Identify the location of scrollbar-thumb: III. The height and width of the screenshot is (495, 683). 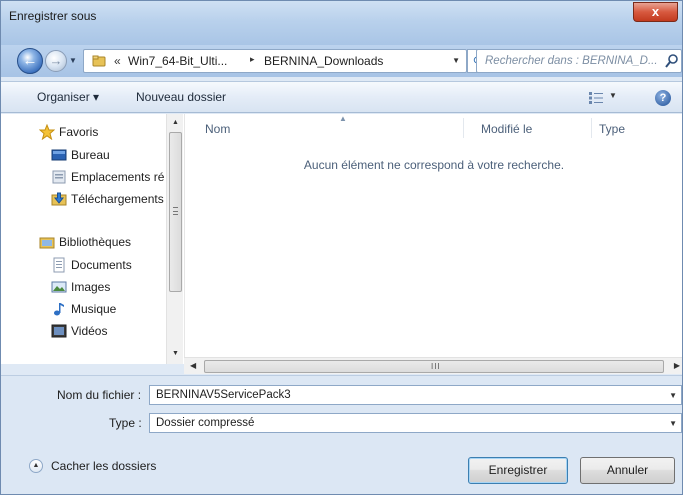
(434, 366).